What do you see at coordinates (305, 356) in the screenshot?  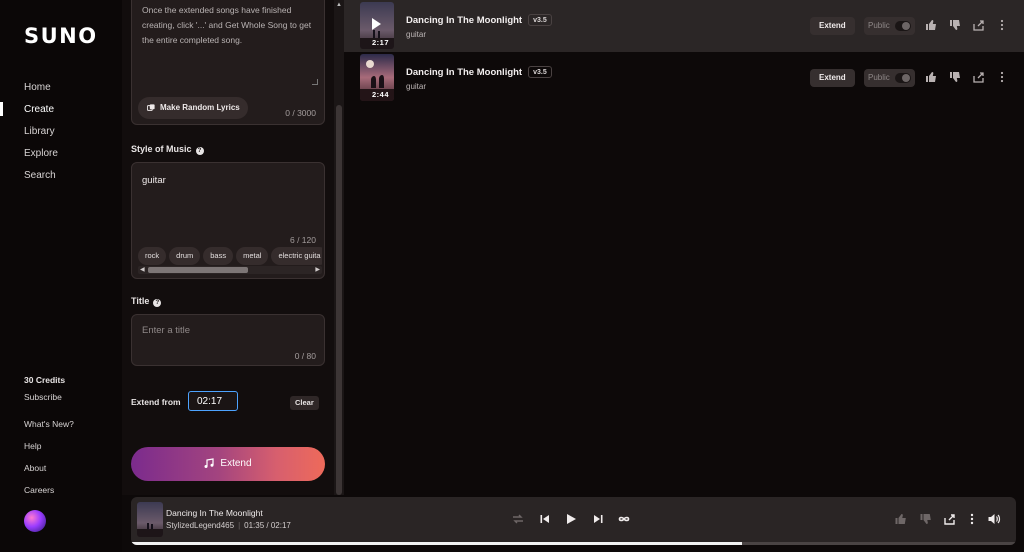 I see `title-counter: 0 / 80` at bounding box center [305, 356].